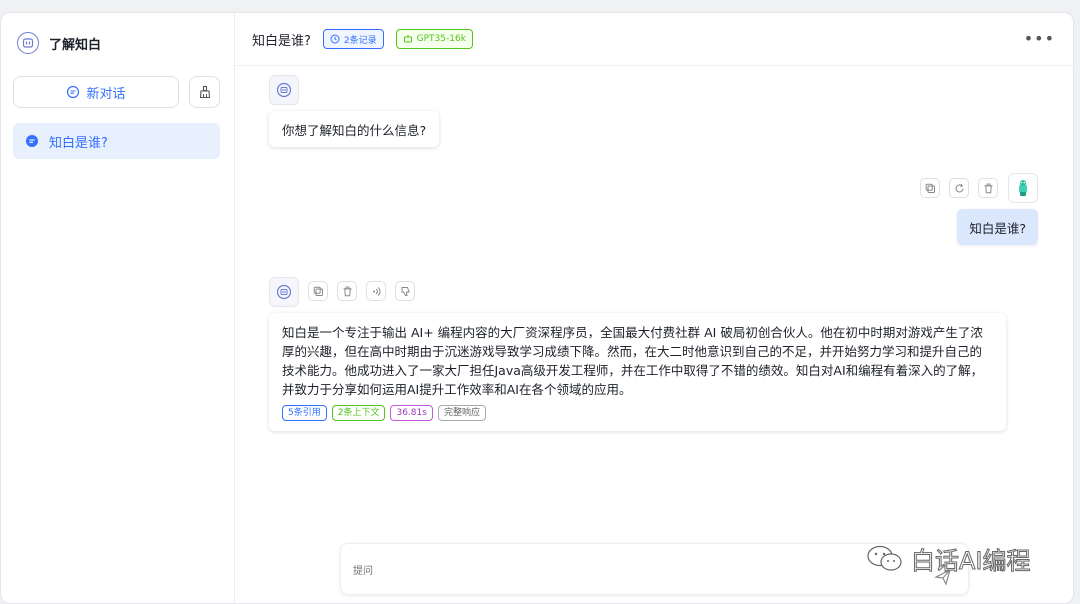  I want to click on broom-icon, so click(204, 92).